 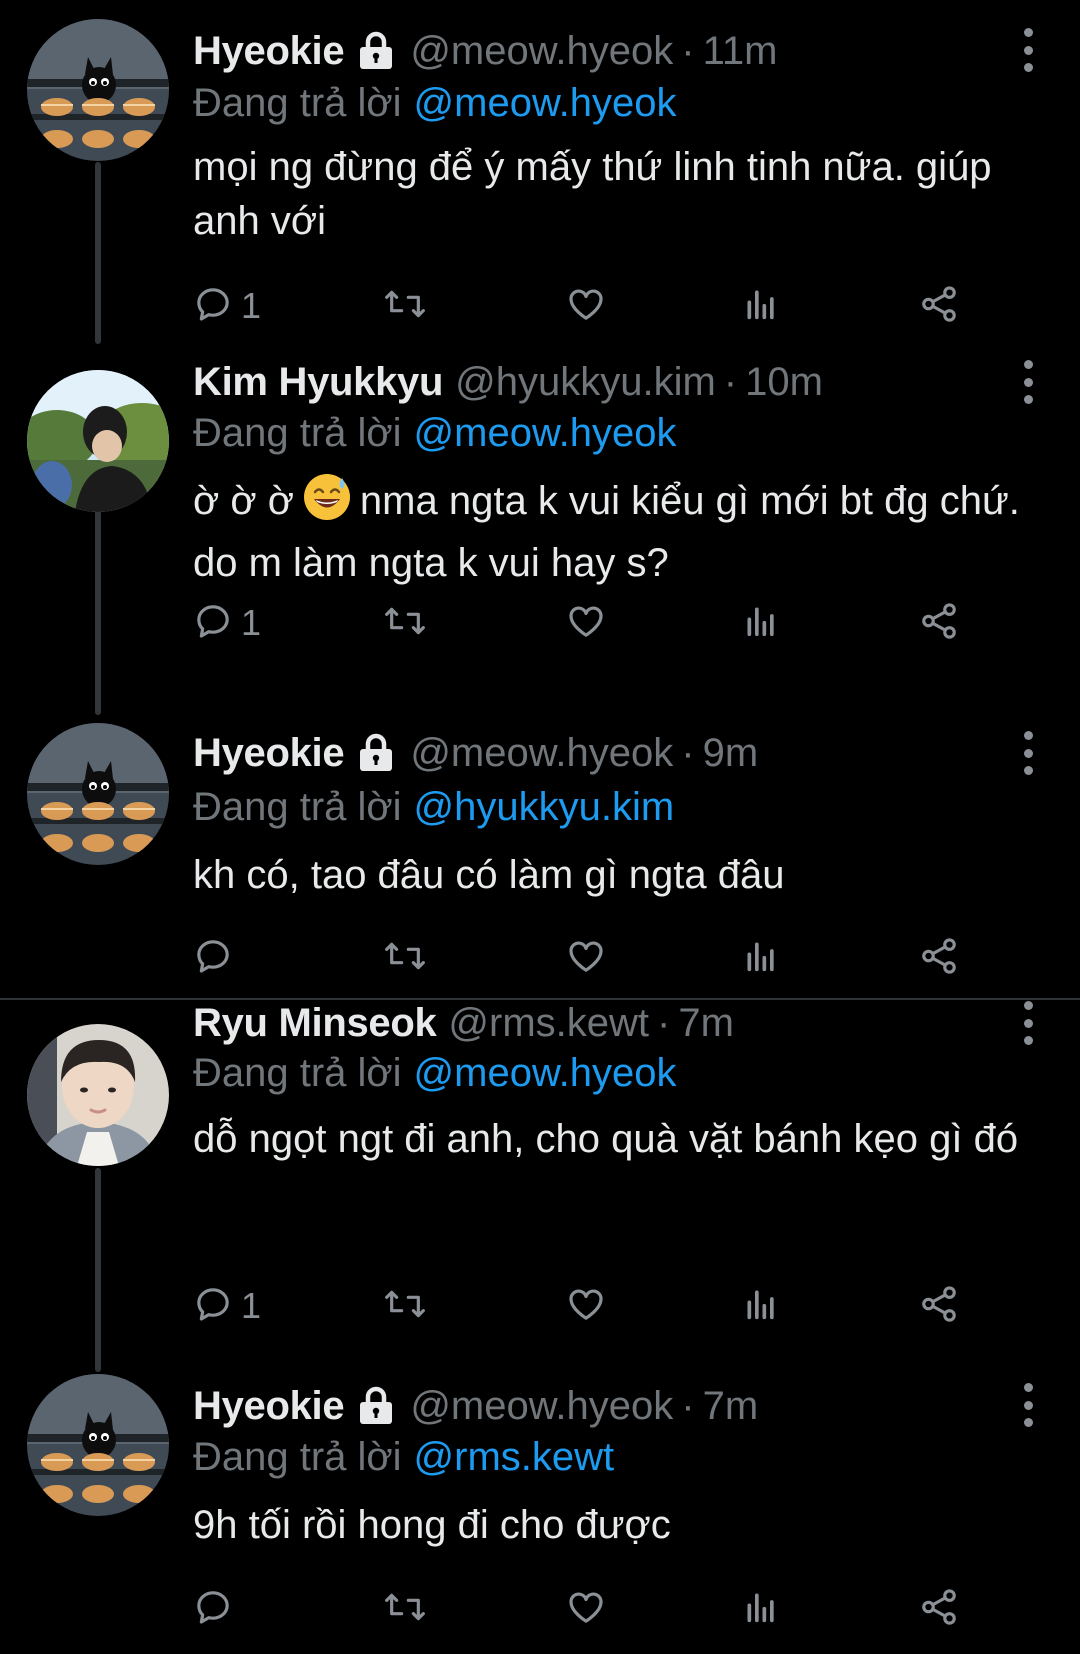 What do you see at coordinates (731, 753) in the screenshot?
I see `timestamp: 9m` at bounding box center [731, 753].